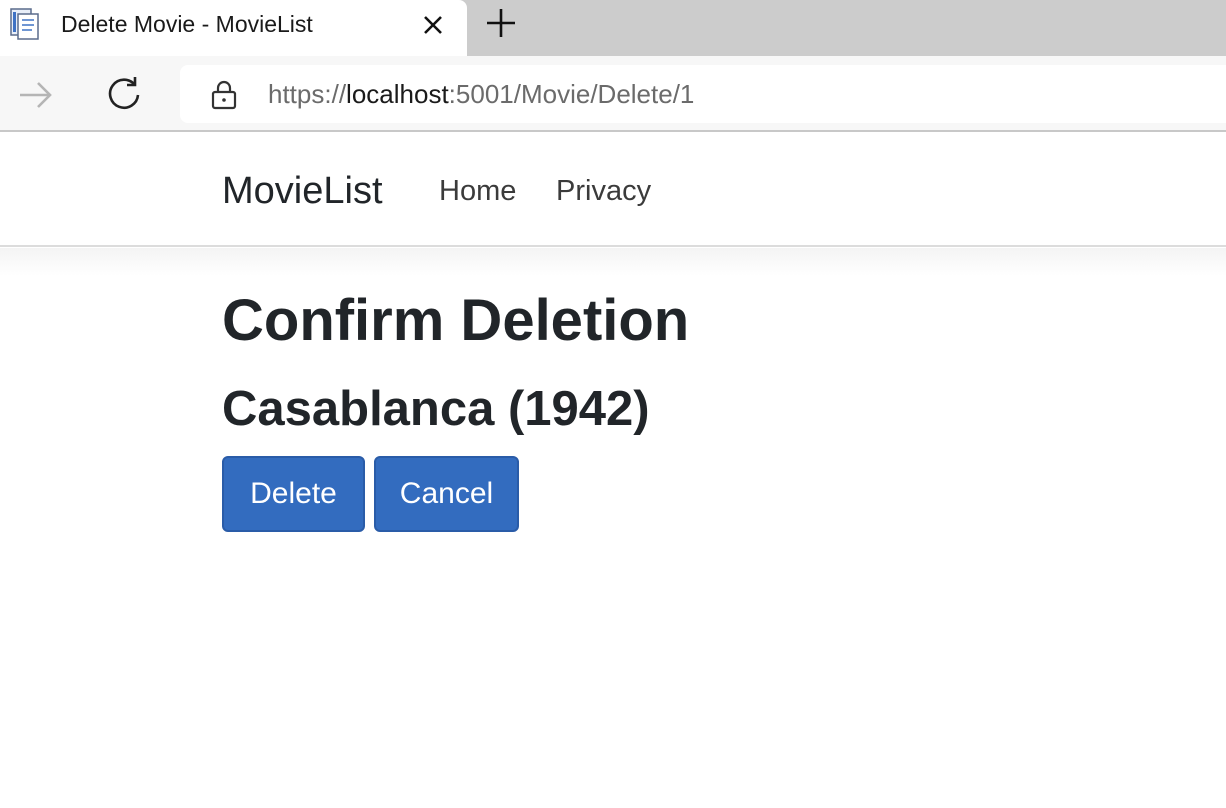 The width and height of the screenshot is (1226, 808). Describe the element at coordinates (187, 24) in the screenshot. I see `tab-title: Delete Movie - MovieList` at that location.